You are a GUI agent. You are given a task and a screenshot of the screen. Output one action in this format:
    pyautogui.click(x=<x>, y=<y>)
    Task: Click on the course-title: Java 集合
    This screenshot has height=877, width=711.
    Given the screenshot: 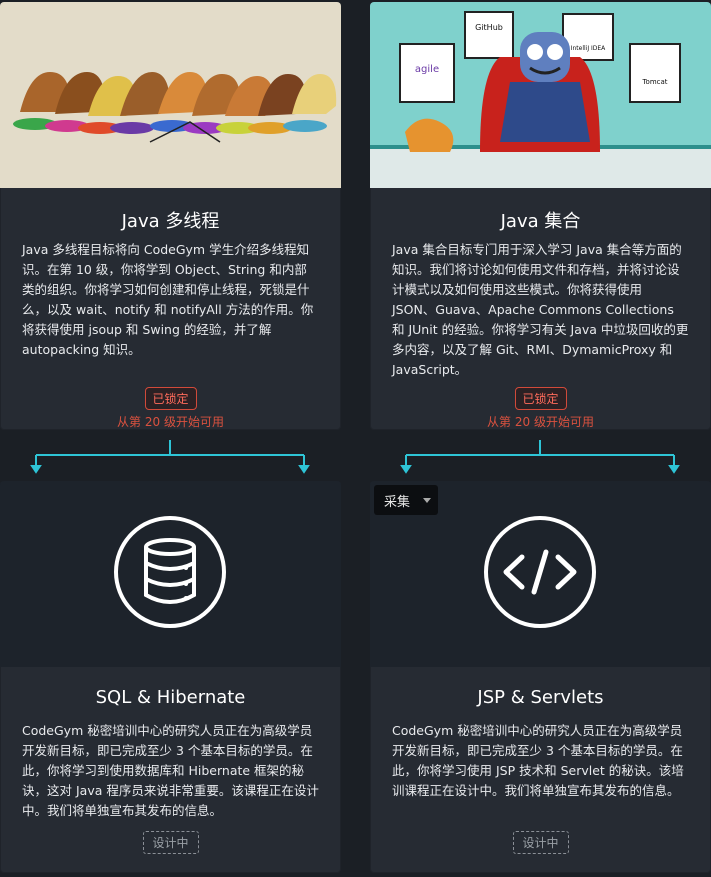 What is the action you would take?
    pyautogui.click(x=540, y=221)
    